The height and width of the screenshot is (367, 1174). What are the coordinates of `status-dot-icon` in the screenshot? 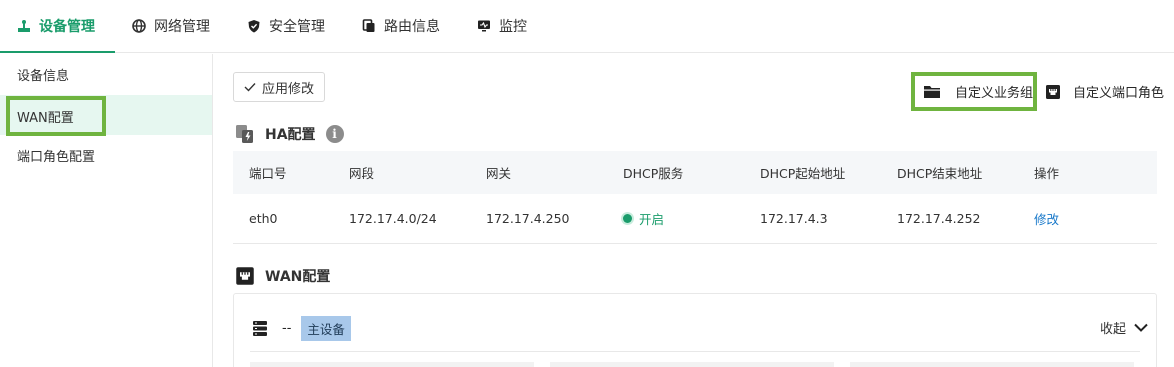 It's located at (627, 218).